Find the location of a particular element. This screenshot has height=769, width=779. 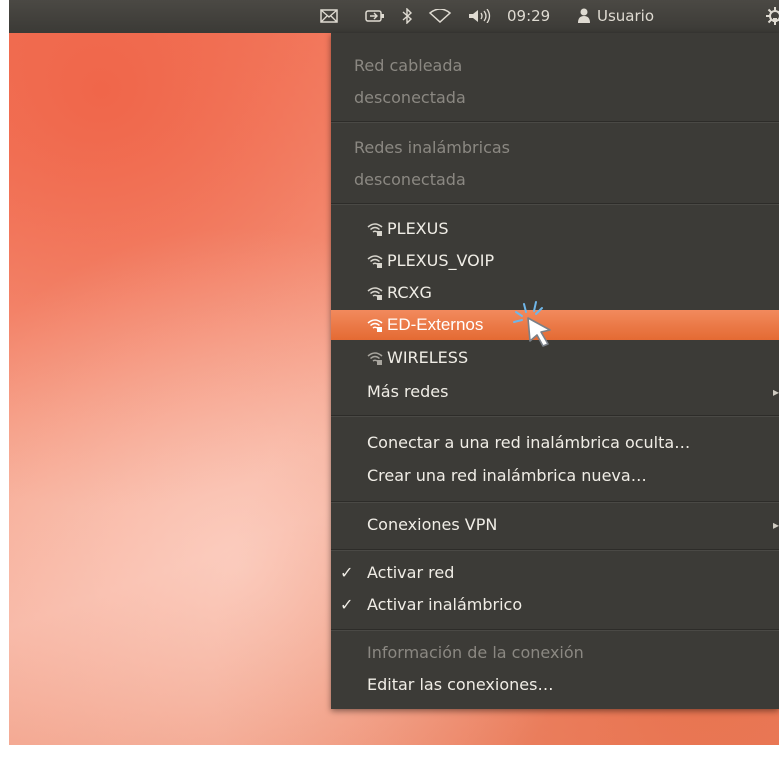

network-label: RCXG is located at coordinates (409, 292).